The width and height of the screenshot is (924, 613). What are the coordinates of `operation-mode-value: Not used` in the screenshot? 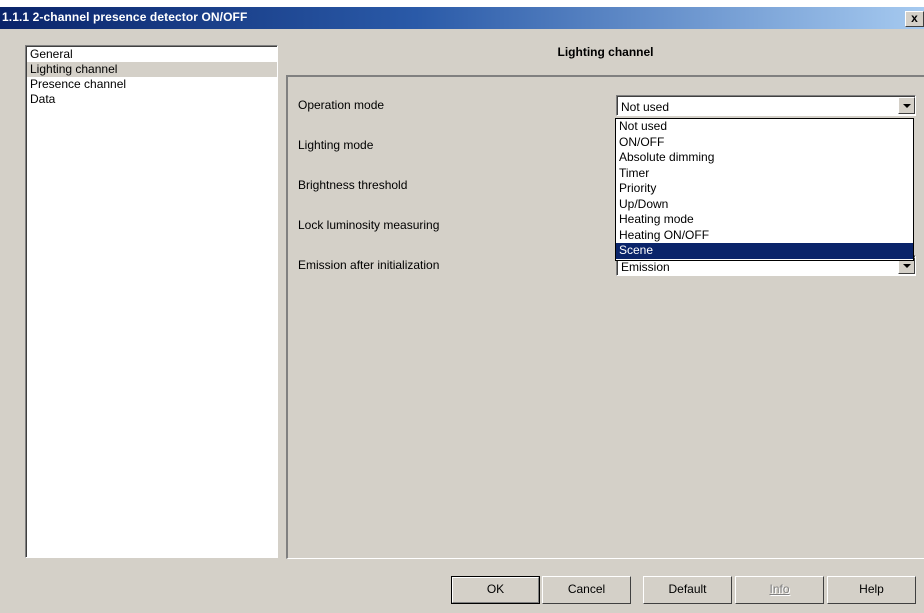 It's located at (645, 107).